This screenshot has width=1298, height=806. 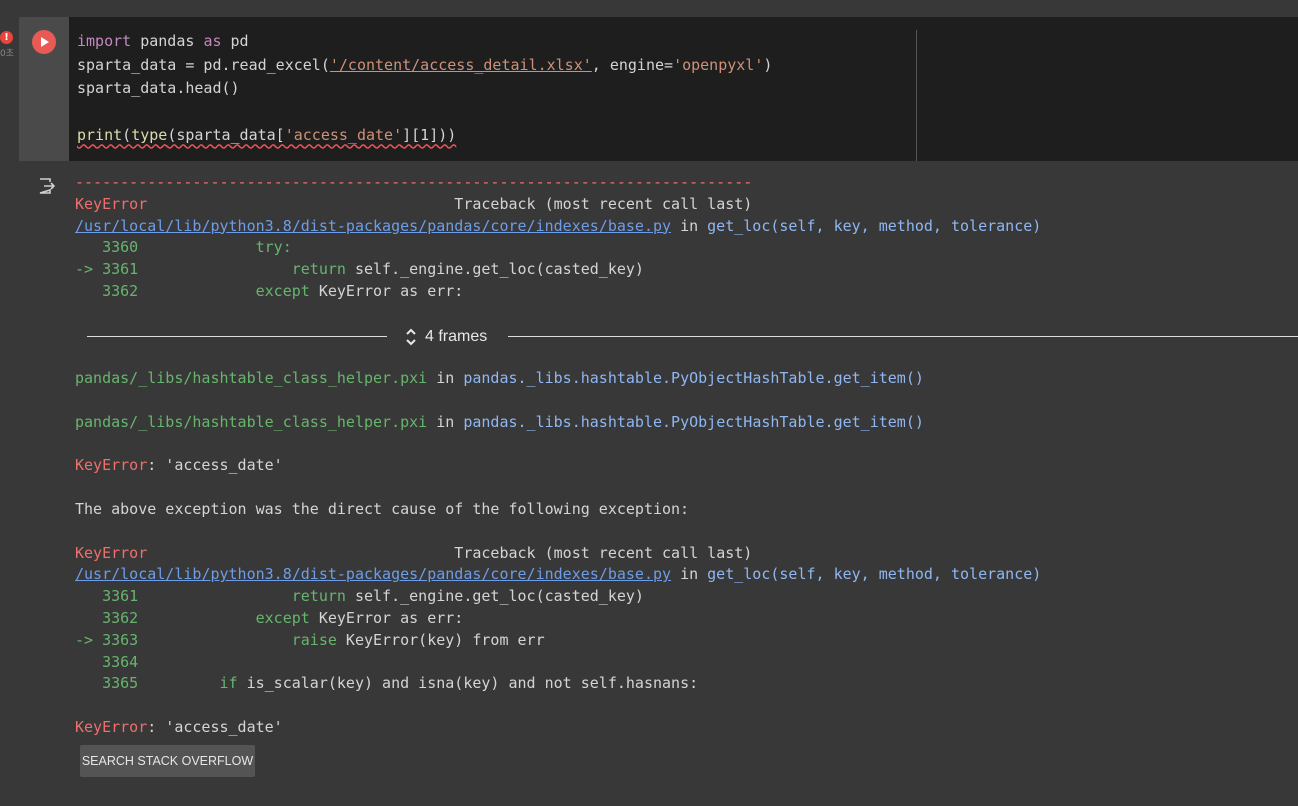 I want to click on search-stack-overflow-button: SEARCH STACK OVERFLOW, so click(x=167, y=761).